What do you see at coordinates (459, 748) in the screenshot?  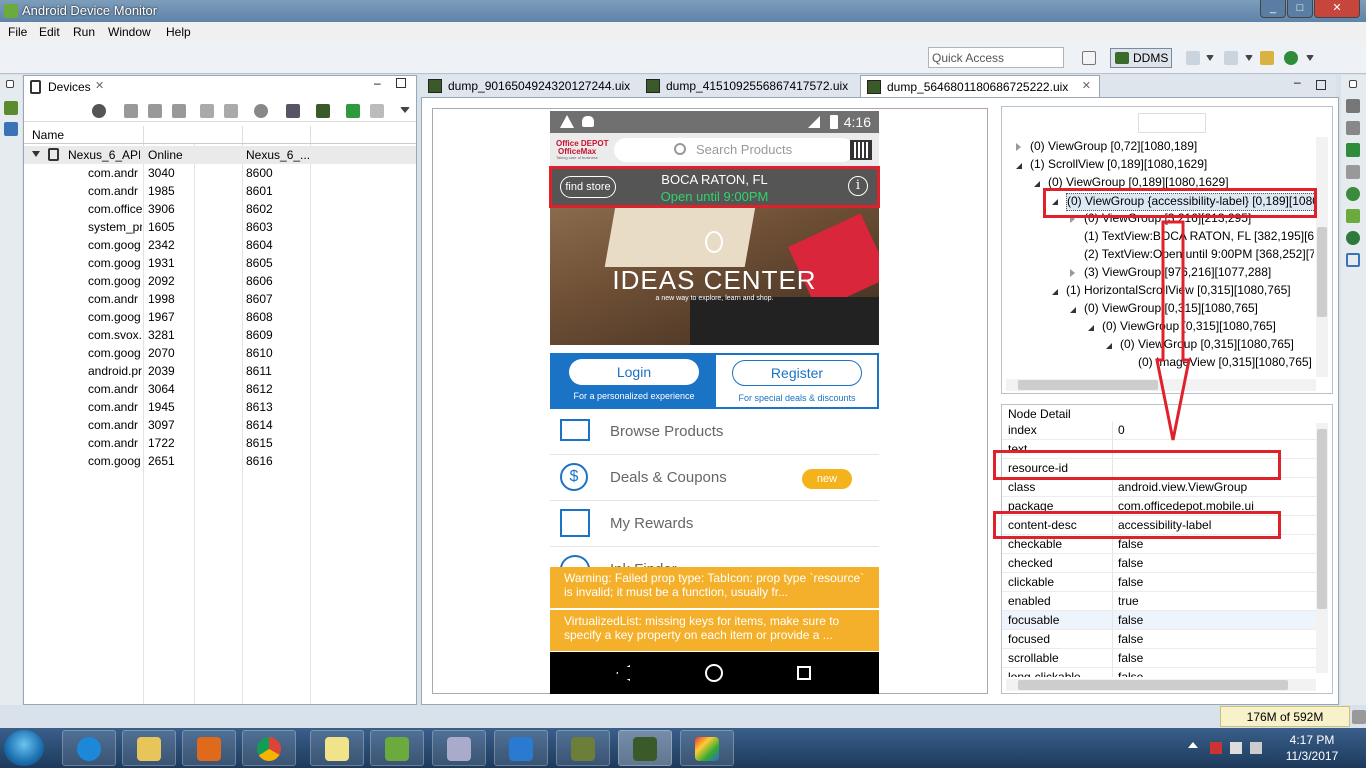 I see `taskbar-node-app` at bounding box center [459, 748].